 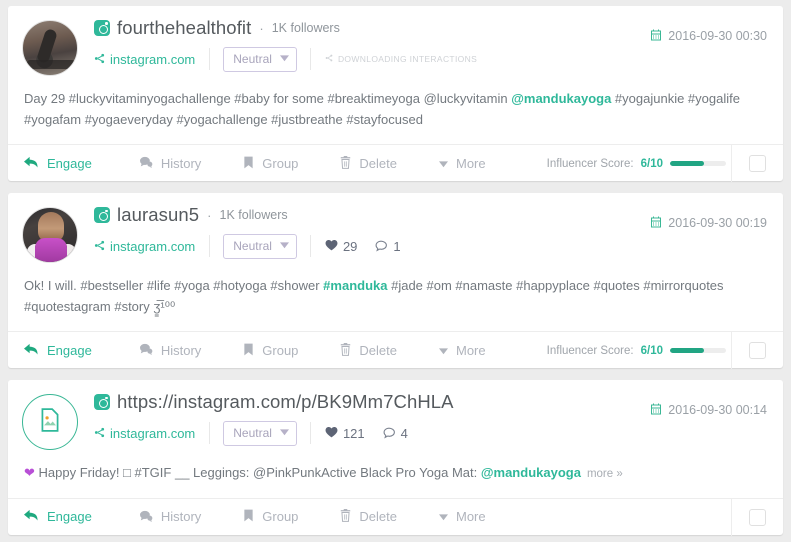 I want to click on engagement-stats: 121 4, so click(x=359, y=433).